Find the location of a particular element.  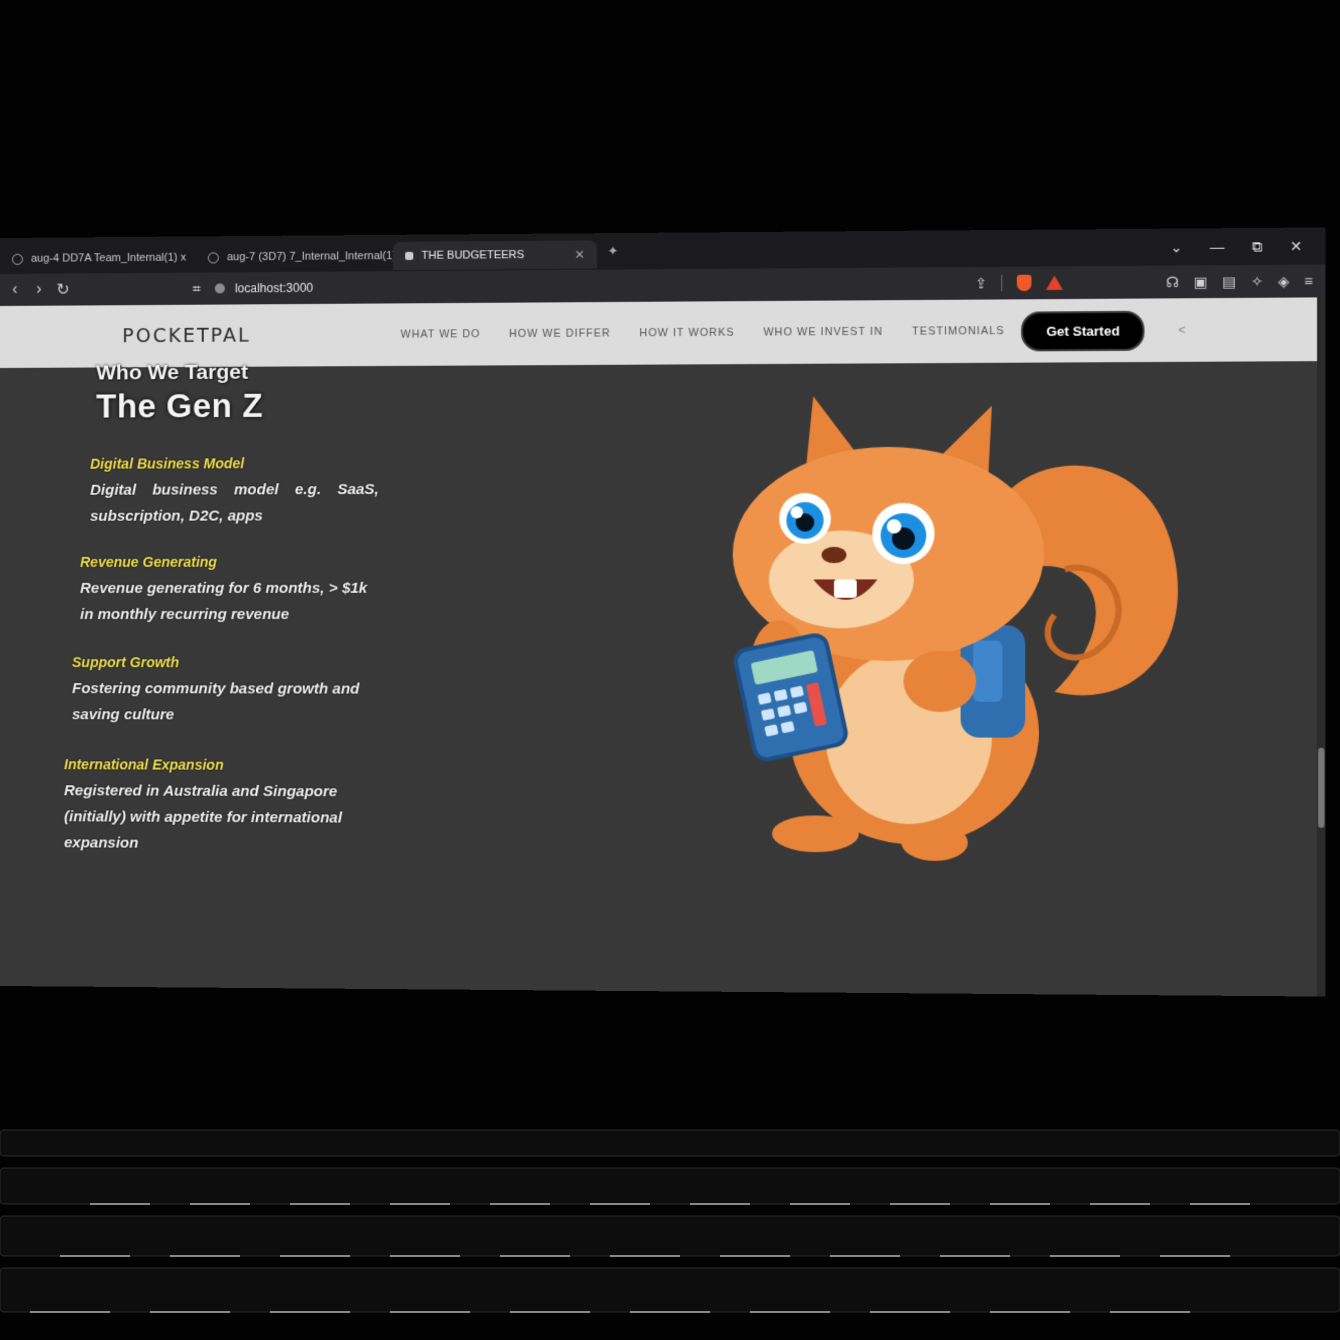

browser-tab: aug-7 (3D7) 7_Internal_Internal(1) is located at coordinates (296, 257).